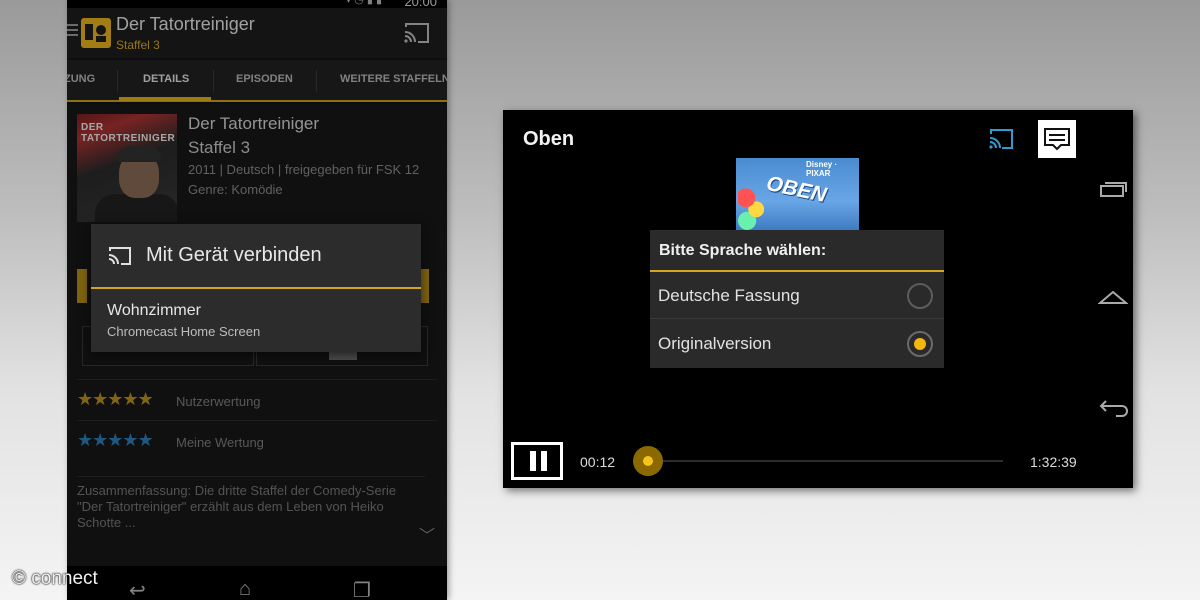 This screenshot has height=600, width=1200. Describe the element at coordinates (254, 123) in the screenshot. I see `show-title: Der Tatortreiniger` at that location.